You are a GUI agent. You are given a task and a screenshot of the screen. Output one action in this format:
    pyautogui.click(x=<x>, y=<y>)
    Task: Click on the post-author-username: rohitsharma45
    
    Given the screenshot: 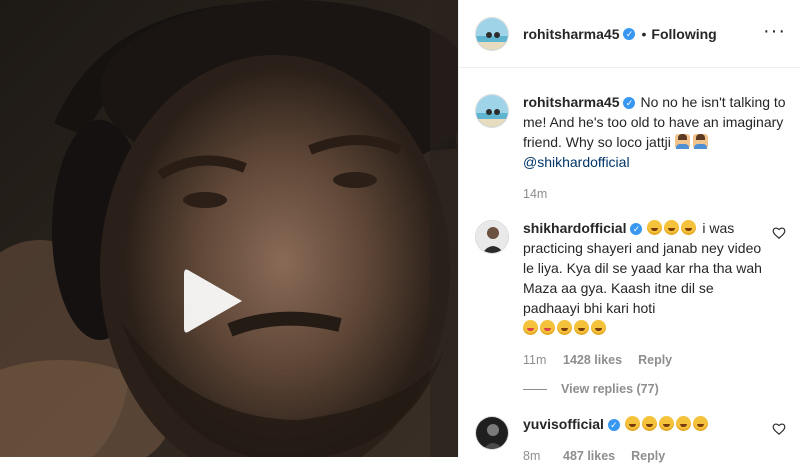 What is the action you would take?
    pyautogui.click(x=571, y=34)
    